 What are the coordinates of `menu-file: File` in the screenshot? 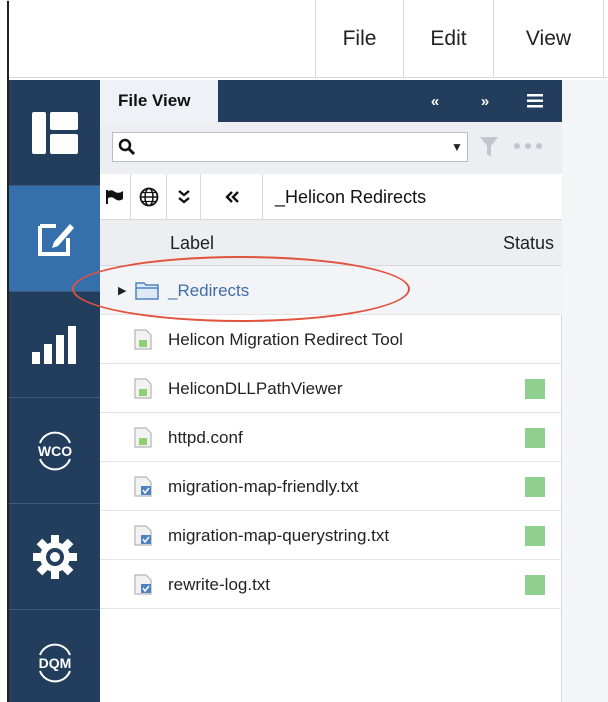 It's located at (359, 39).